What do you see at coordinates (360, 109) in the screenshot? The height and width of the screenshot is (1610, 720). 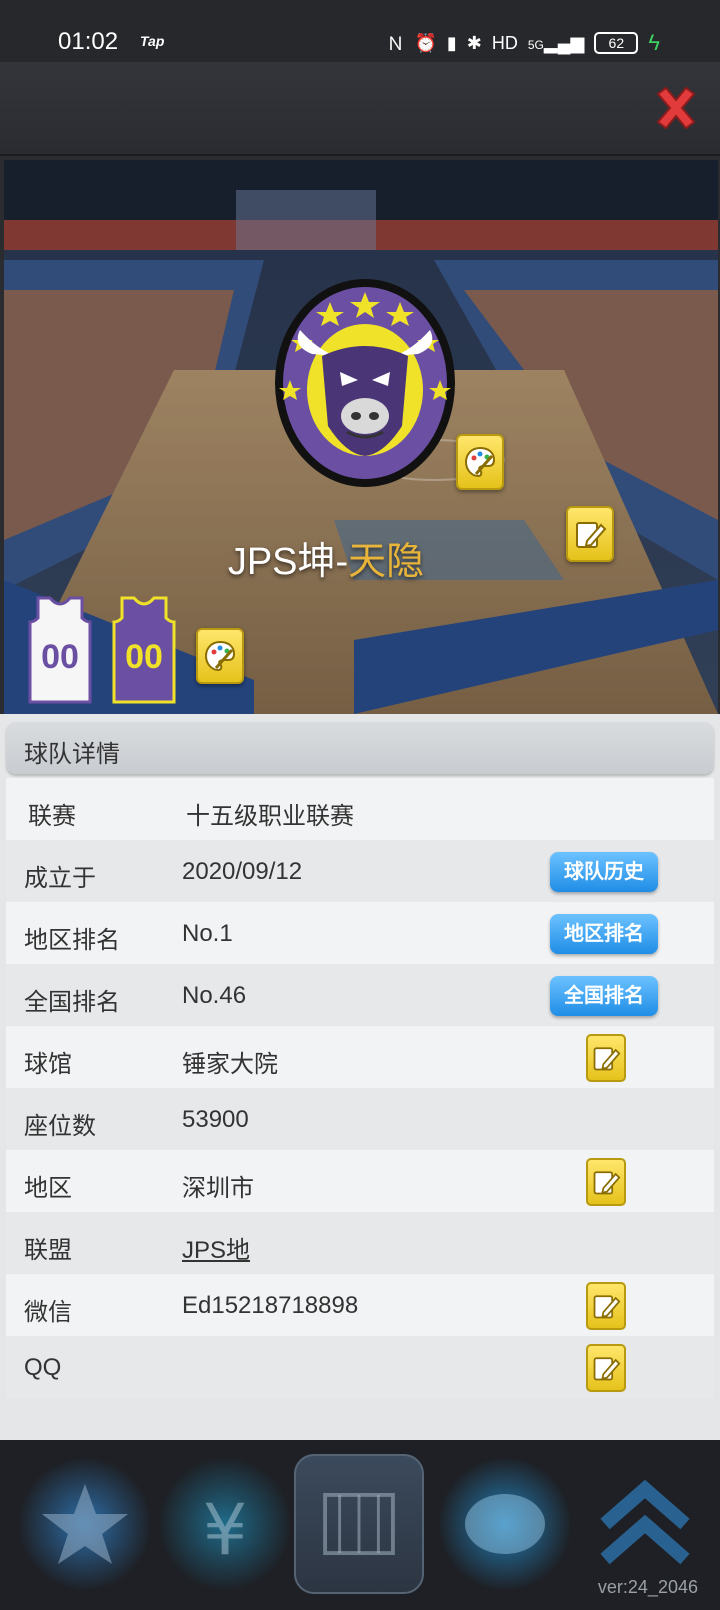 I see `top-header` at bounding box center [360, 109].